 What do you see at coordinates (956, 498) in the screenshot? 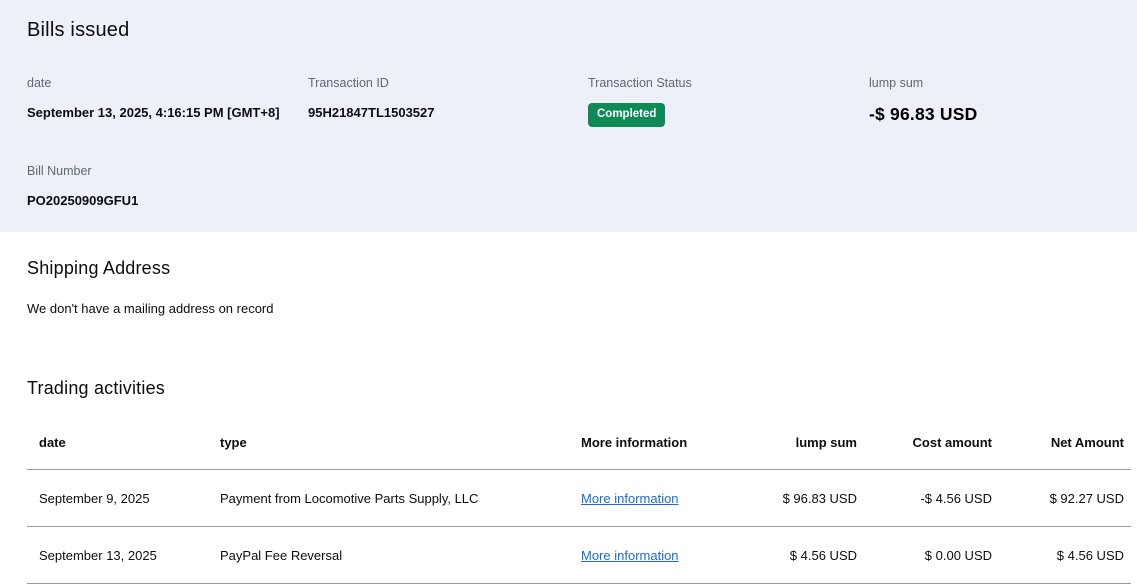
I see `cell-cost-amount: -$ 4.56 USD` at bounding box center [956, 498].